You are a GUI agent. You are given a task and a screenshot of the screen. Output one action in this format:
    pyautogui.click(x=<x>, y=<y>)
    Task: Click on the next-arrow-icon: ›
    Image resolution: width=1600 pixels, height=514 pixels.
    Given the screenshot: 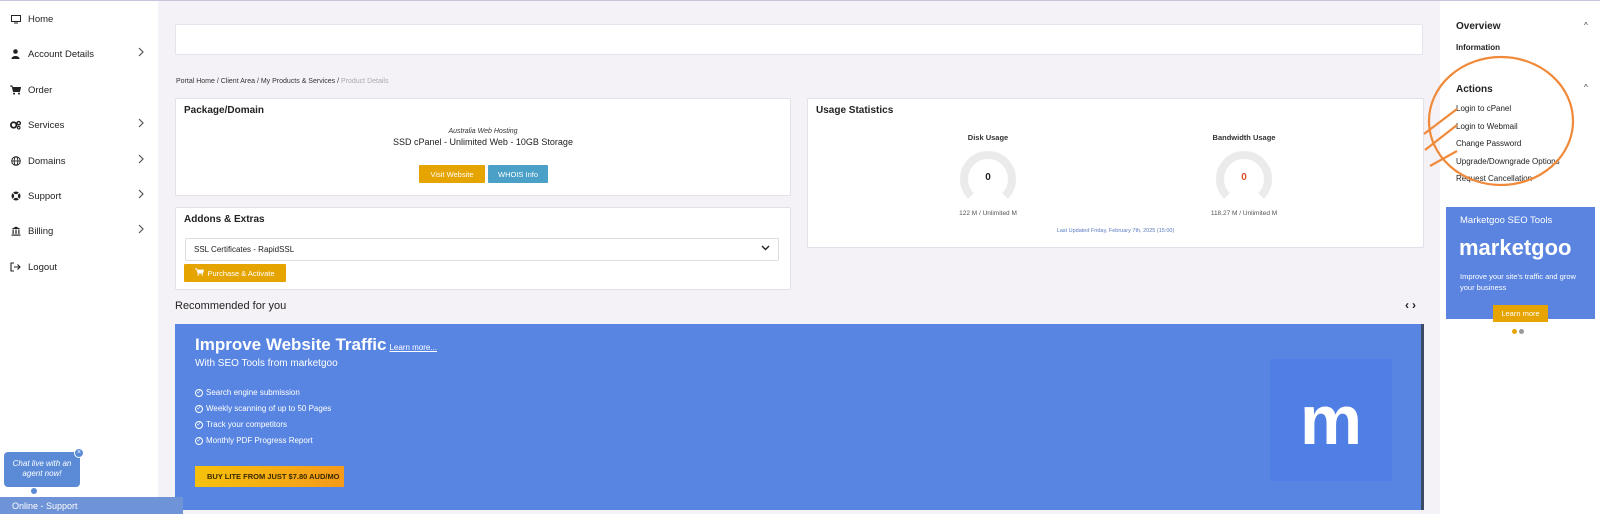 What is the action you would take?
    pyautogui.click(x=1415, y=305)
    